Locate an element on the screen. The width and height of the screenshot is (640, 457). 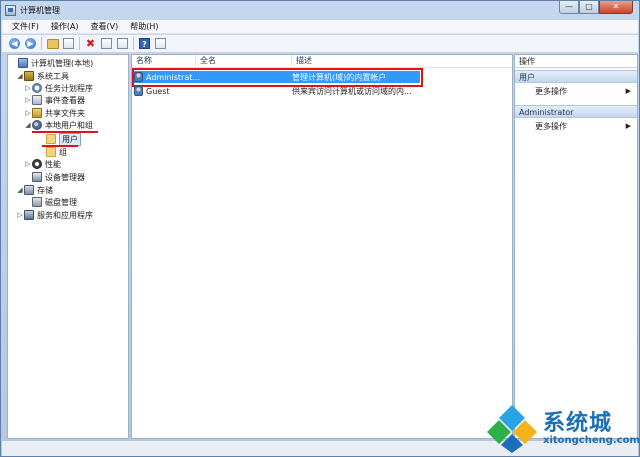
services-icon is located at coordinates (29, 215).